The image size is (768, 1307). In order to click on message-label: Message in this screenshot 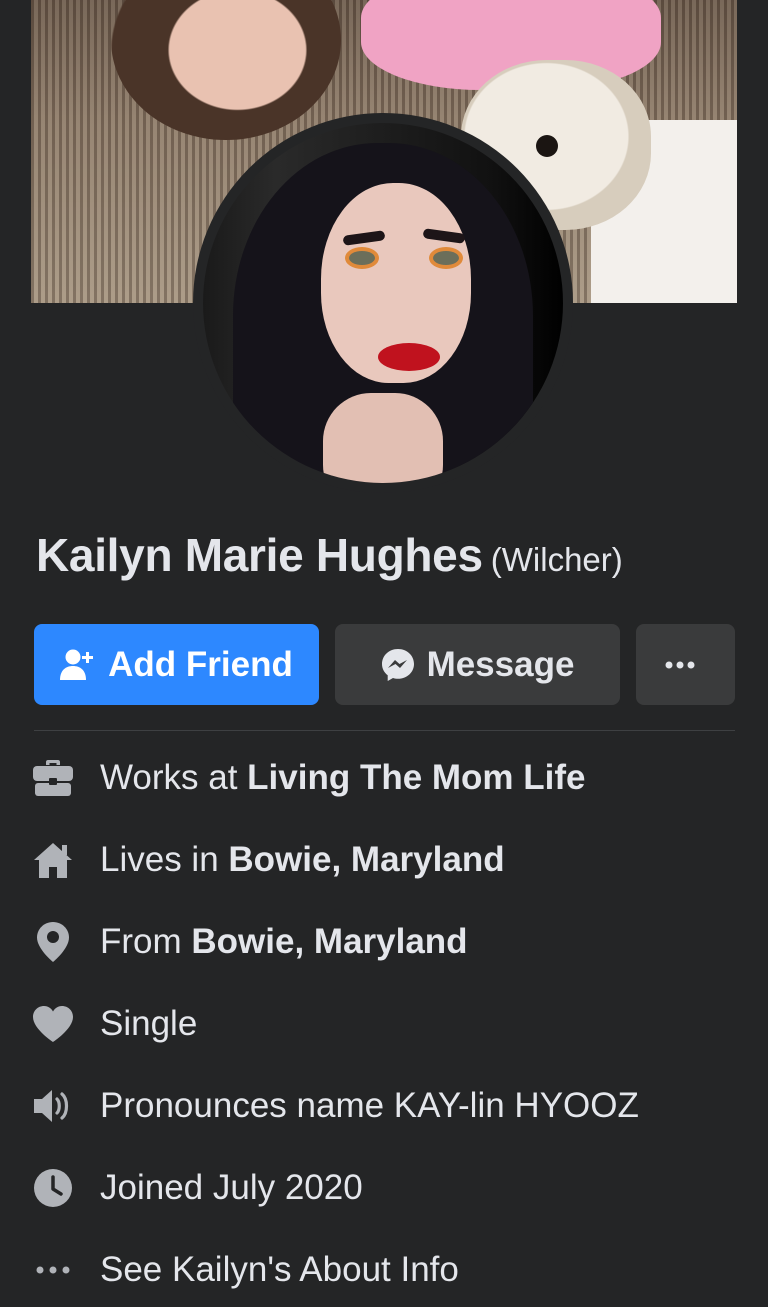, I will do `click(500, 664)`.